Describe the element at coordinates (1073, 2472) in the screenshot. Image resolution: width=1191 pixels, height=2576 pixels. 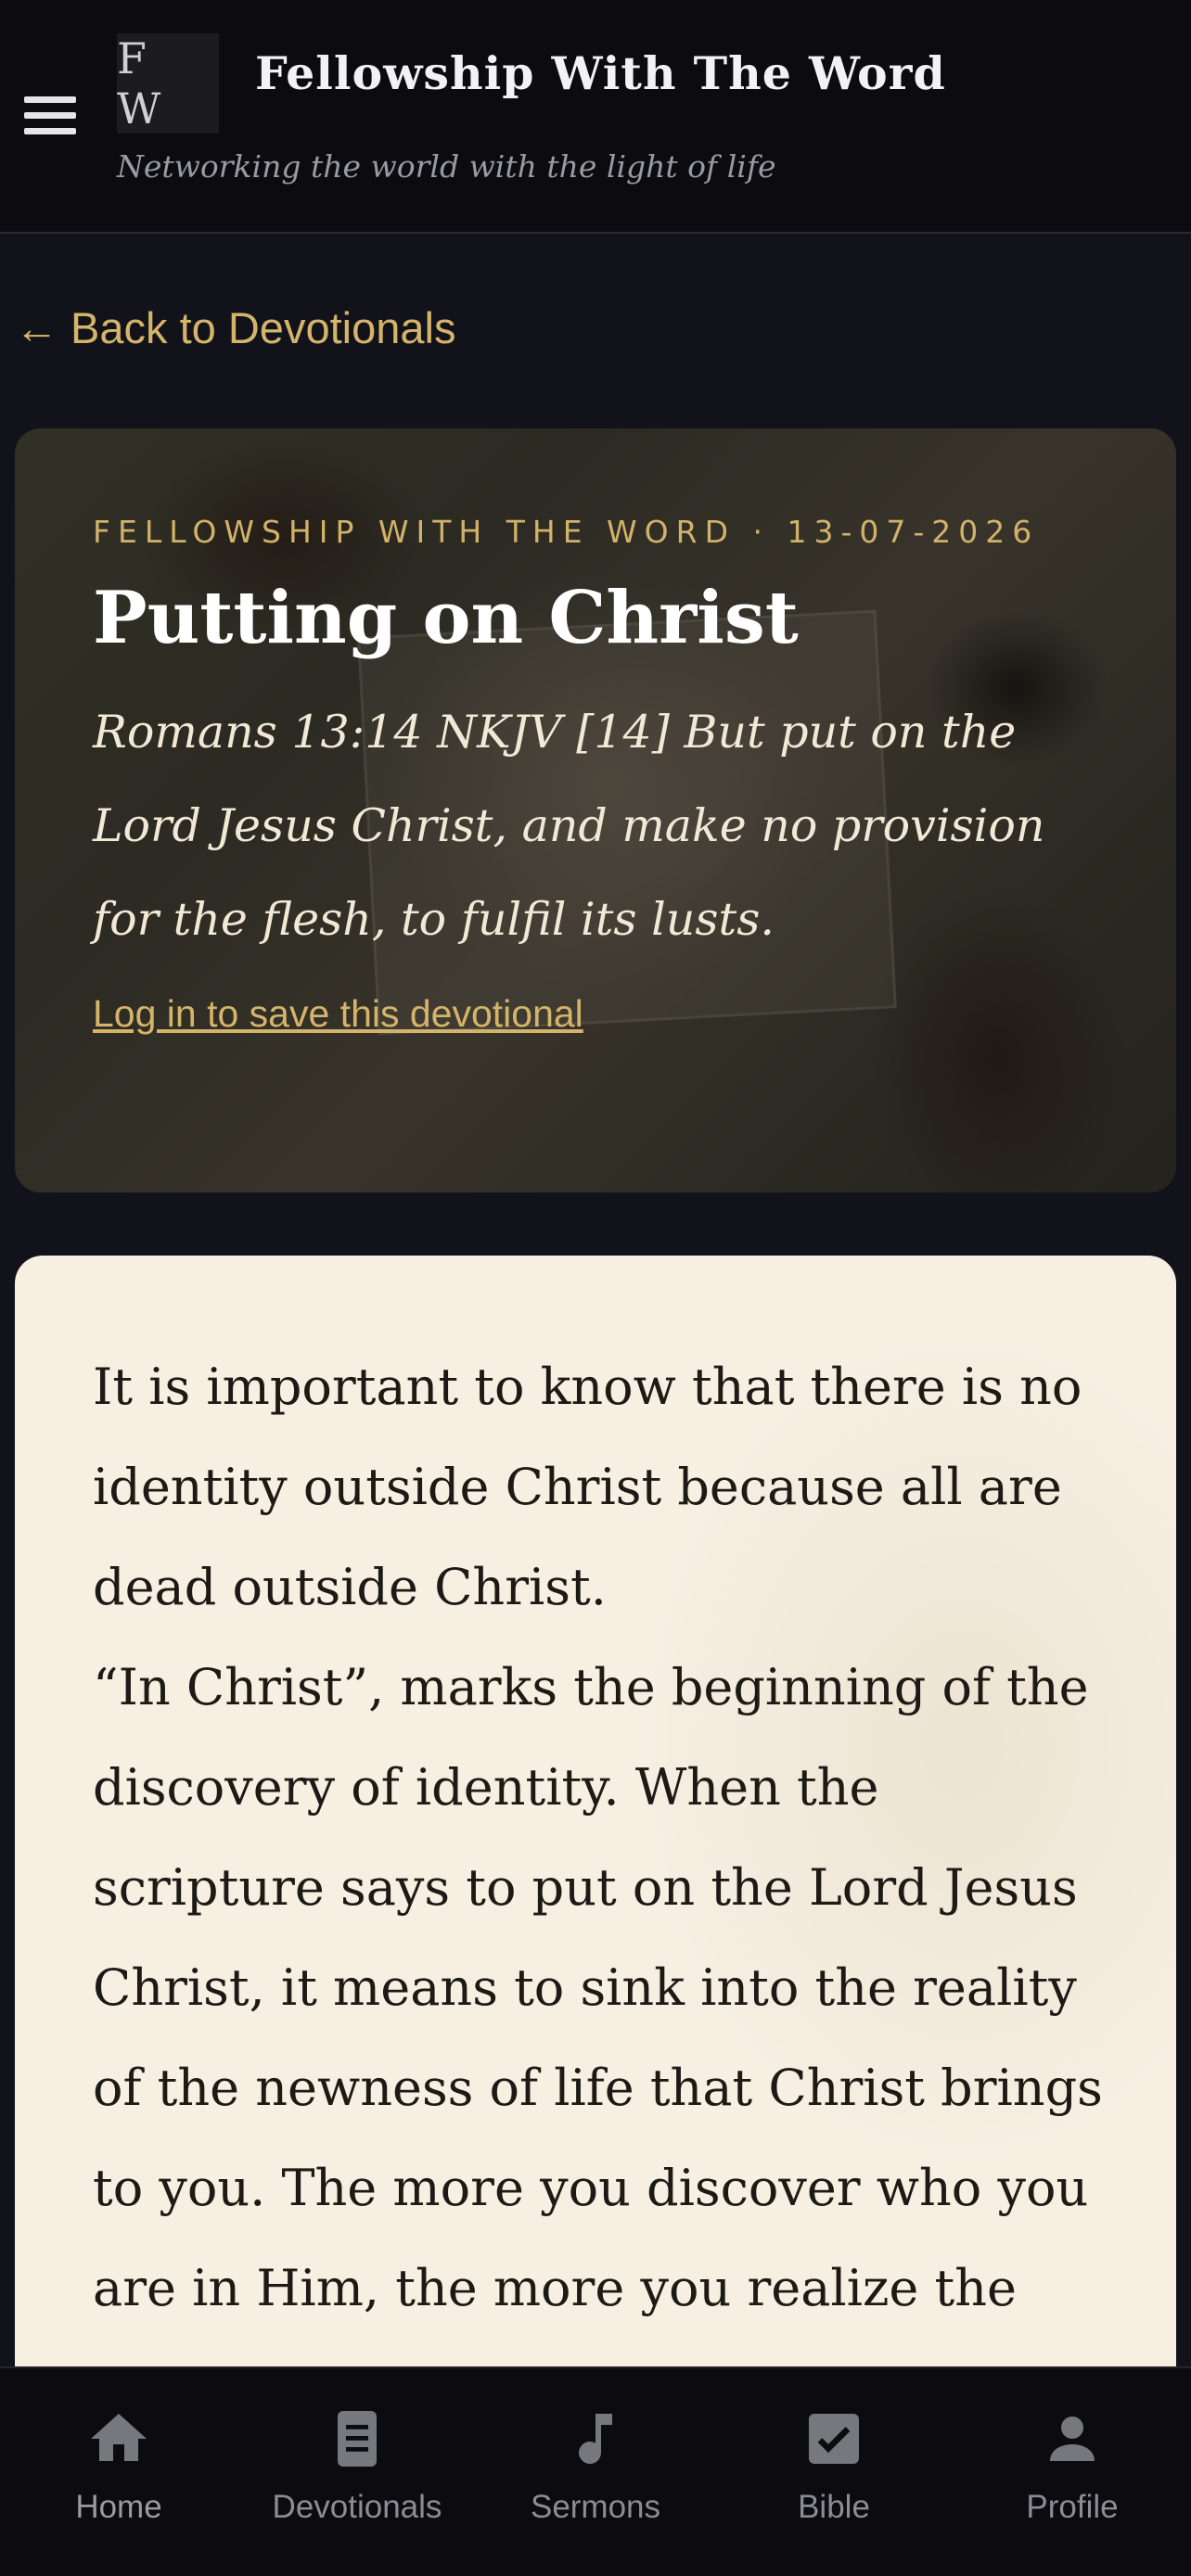
I see `nav-item-profile: Profile` at that location.